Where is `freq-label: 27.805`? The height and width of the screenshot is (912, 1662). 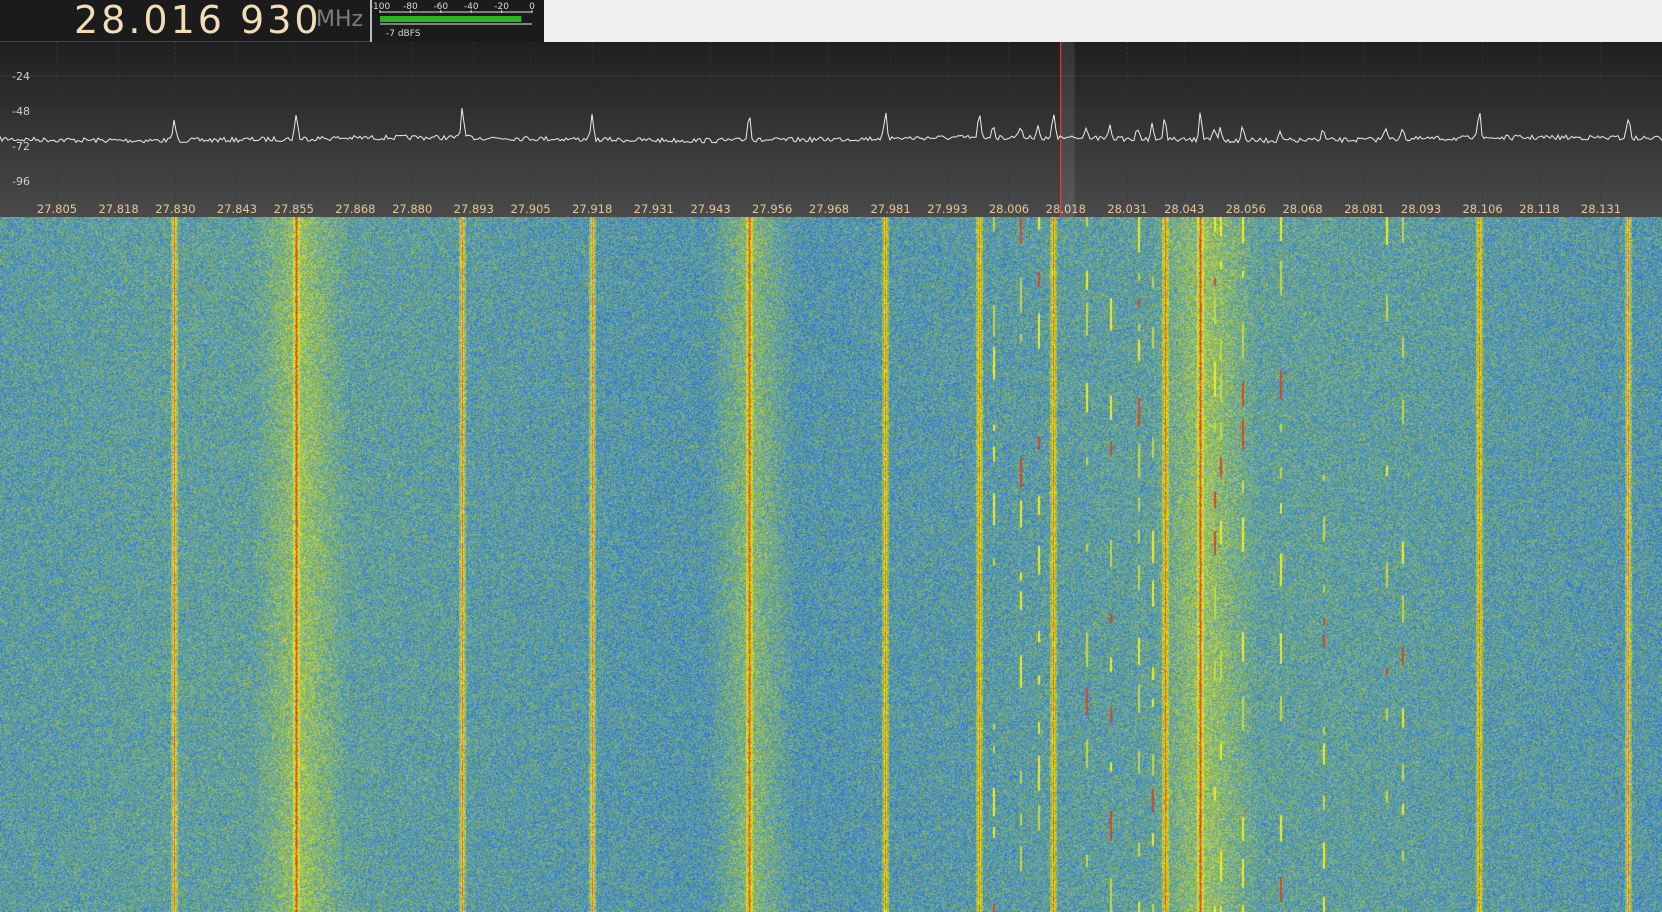
freq-label: 27.805 is located at coordinates (57, 209).